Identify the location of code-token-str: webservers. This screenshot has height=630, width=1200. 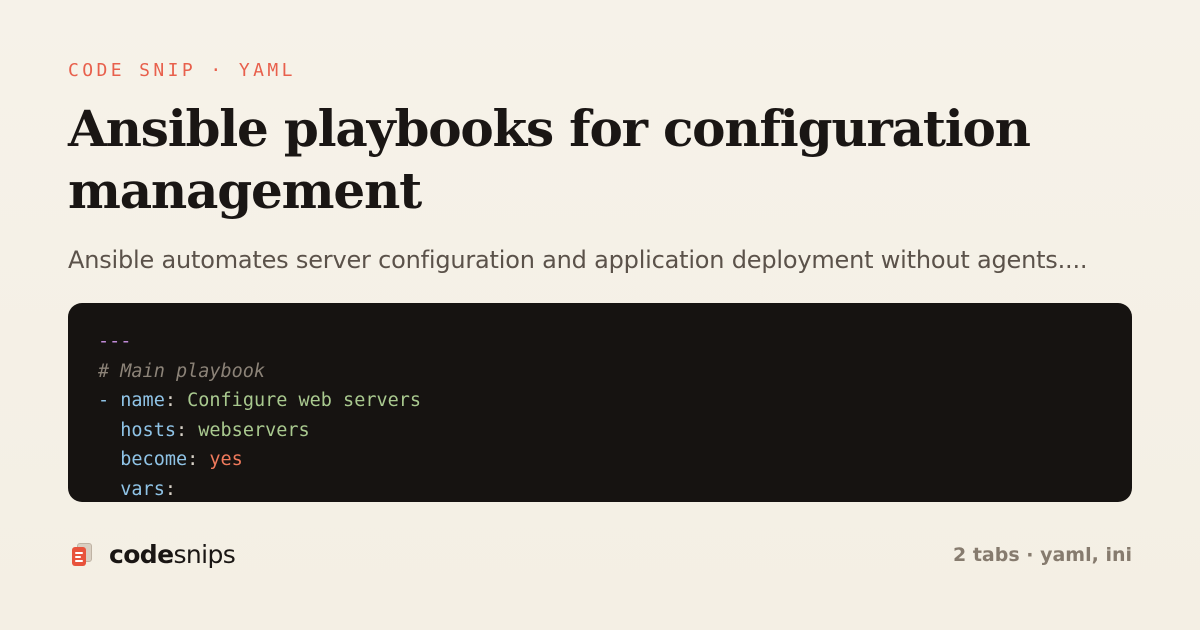
(254, 430).